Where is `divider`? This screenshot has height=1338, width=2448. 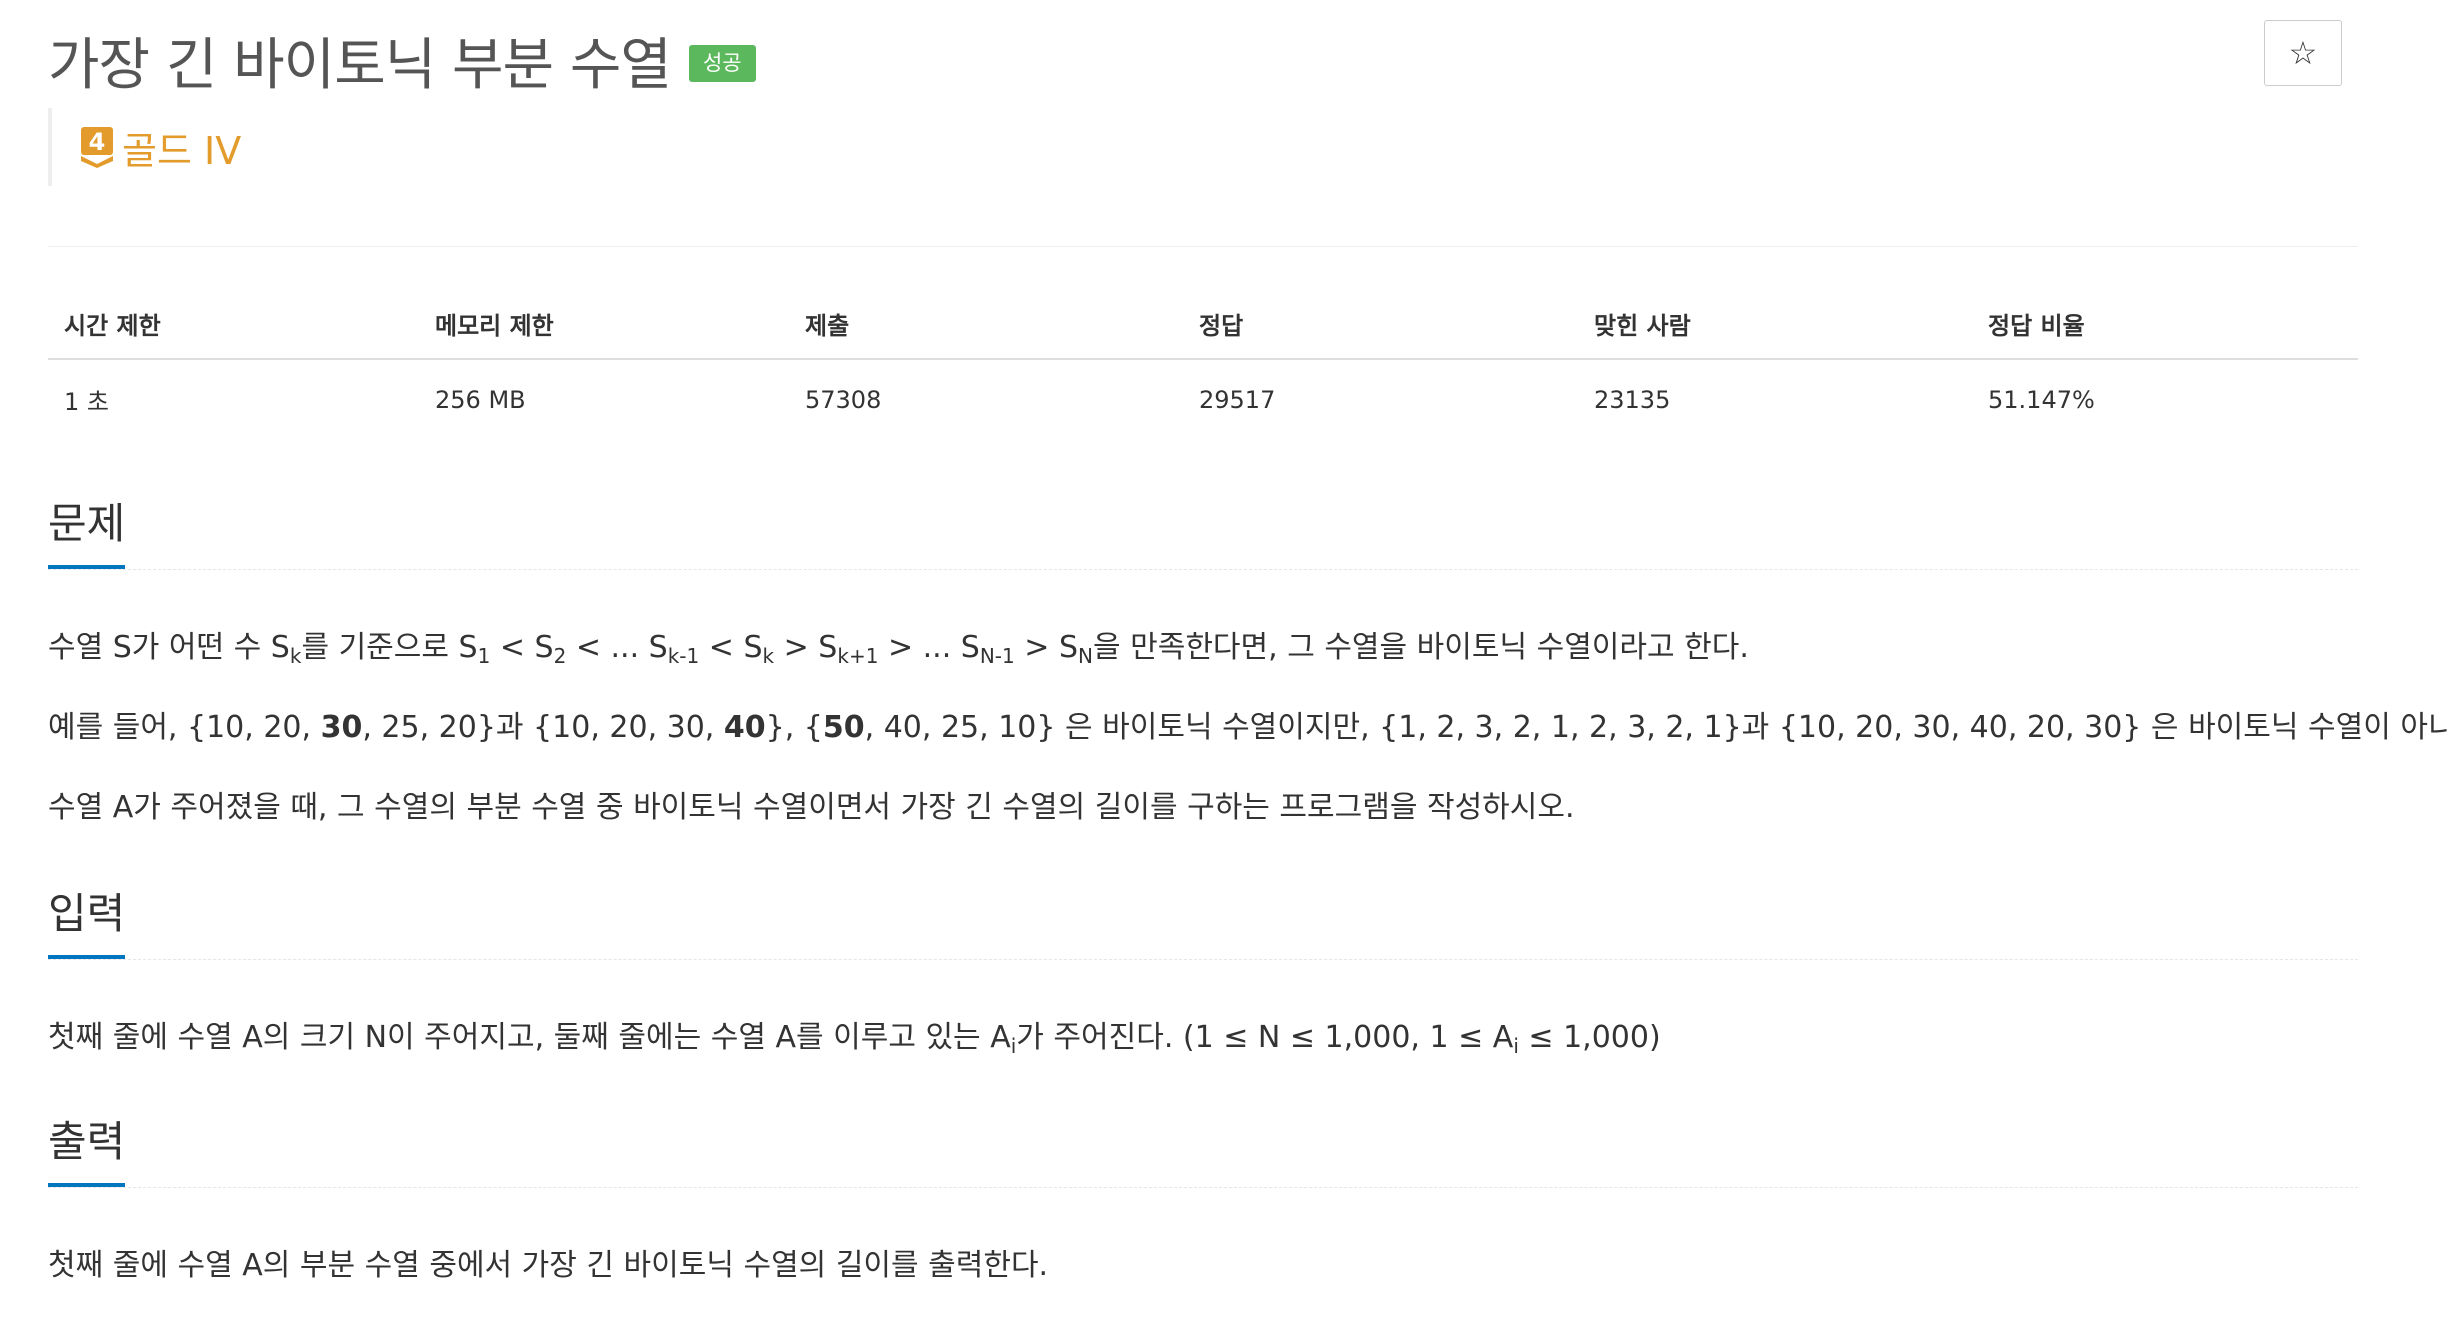
divider is located at coordinates (1203, 246).